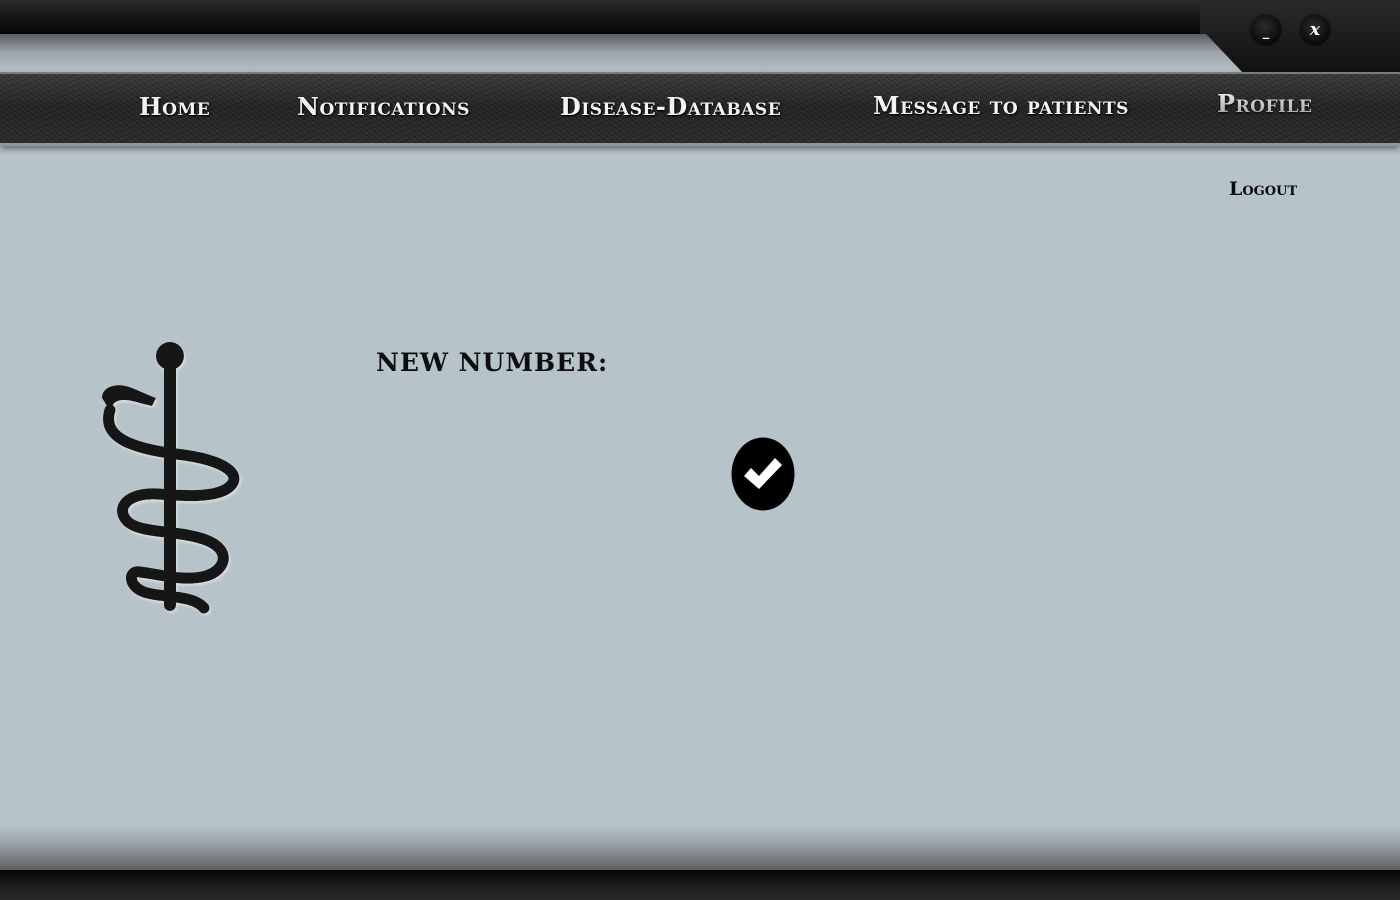 This screenshot has width=1400, height=900. What do you see at coordinates (1263, 189) in the screenshot?
I see `logout-link: Logout` at bounding box center [1263, 189].